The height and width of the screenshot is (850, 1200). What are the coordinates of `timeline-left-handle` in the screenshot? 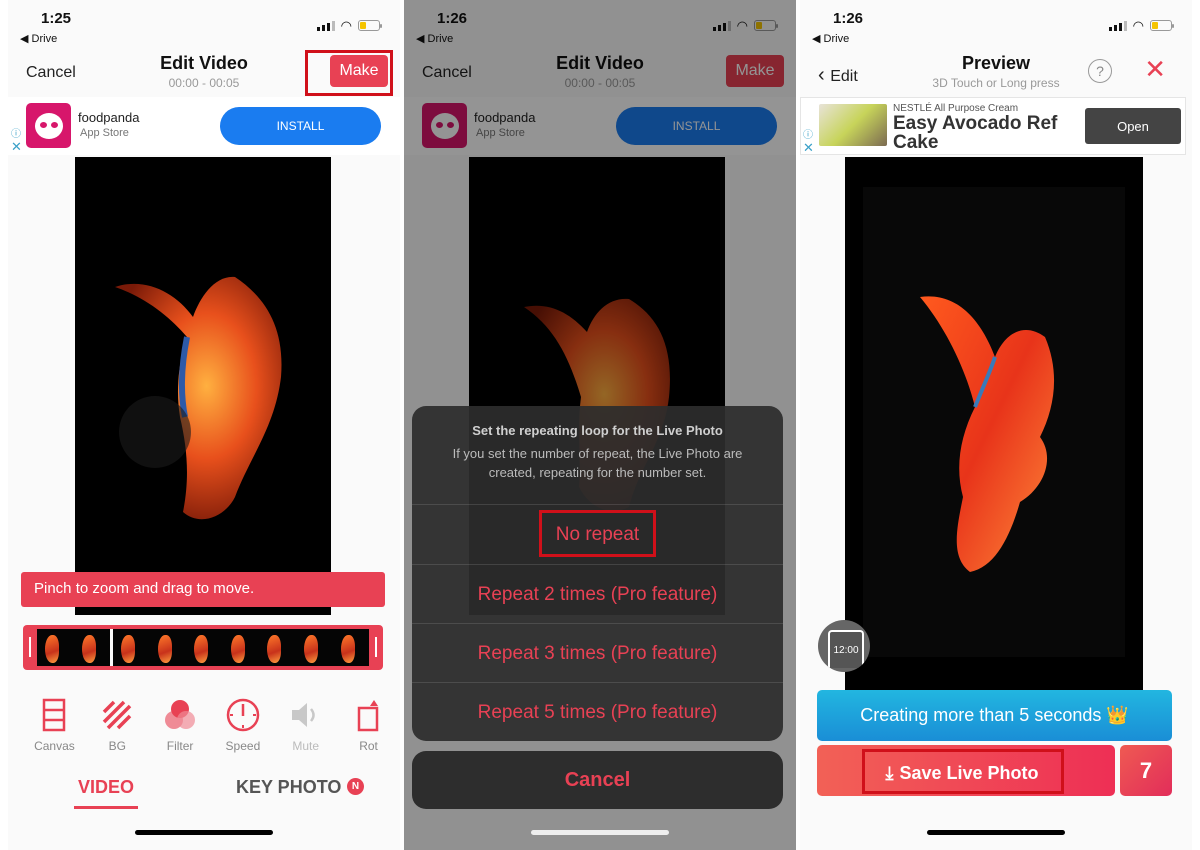 It's located at (30, 647).